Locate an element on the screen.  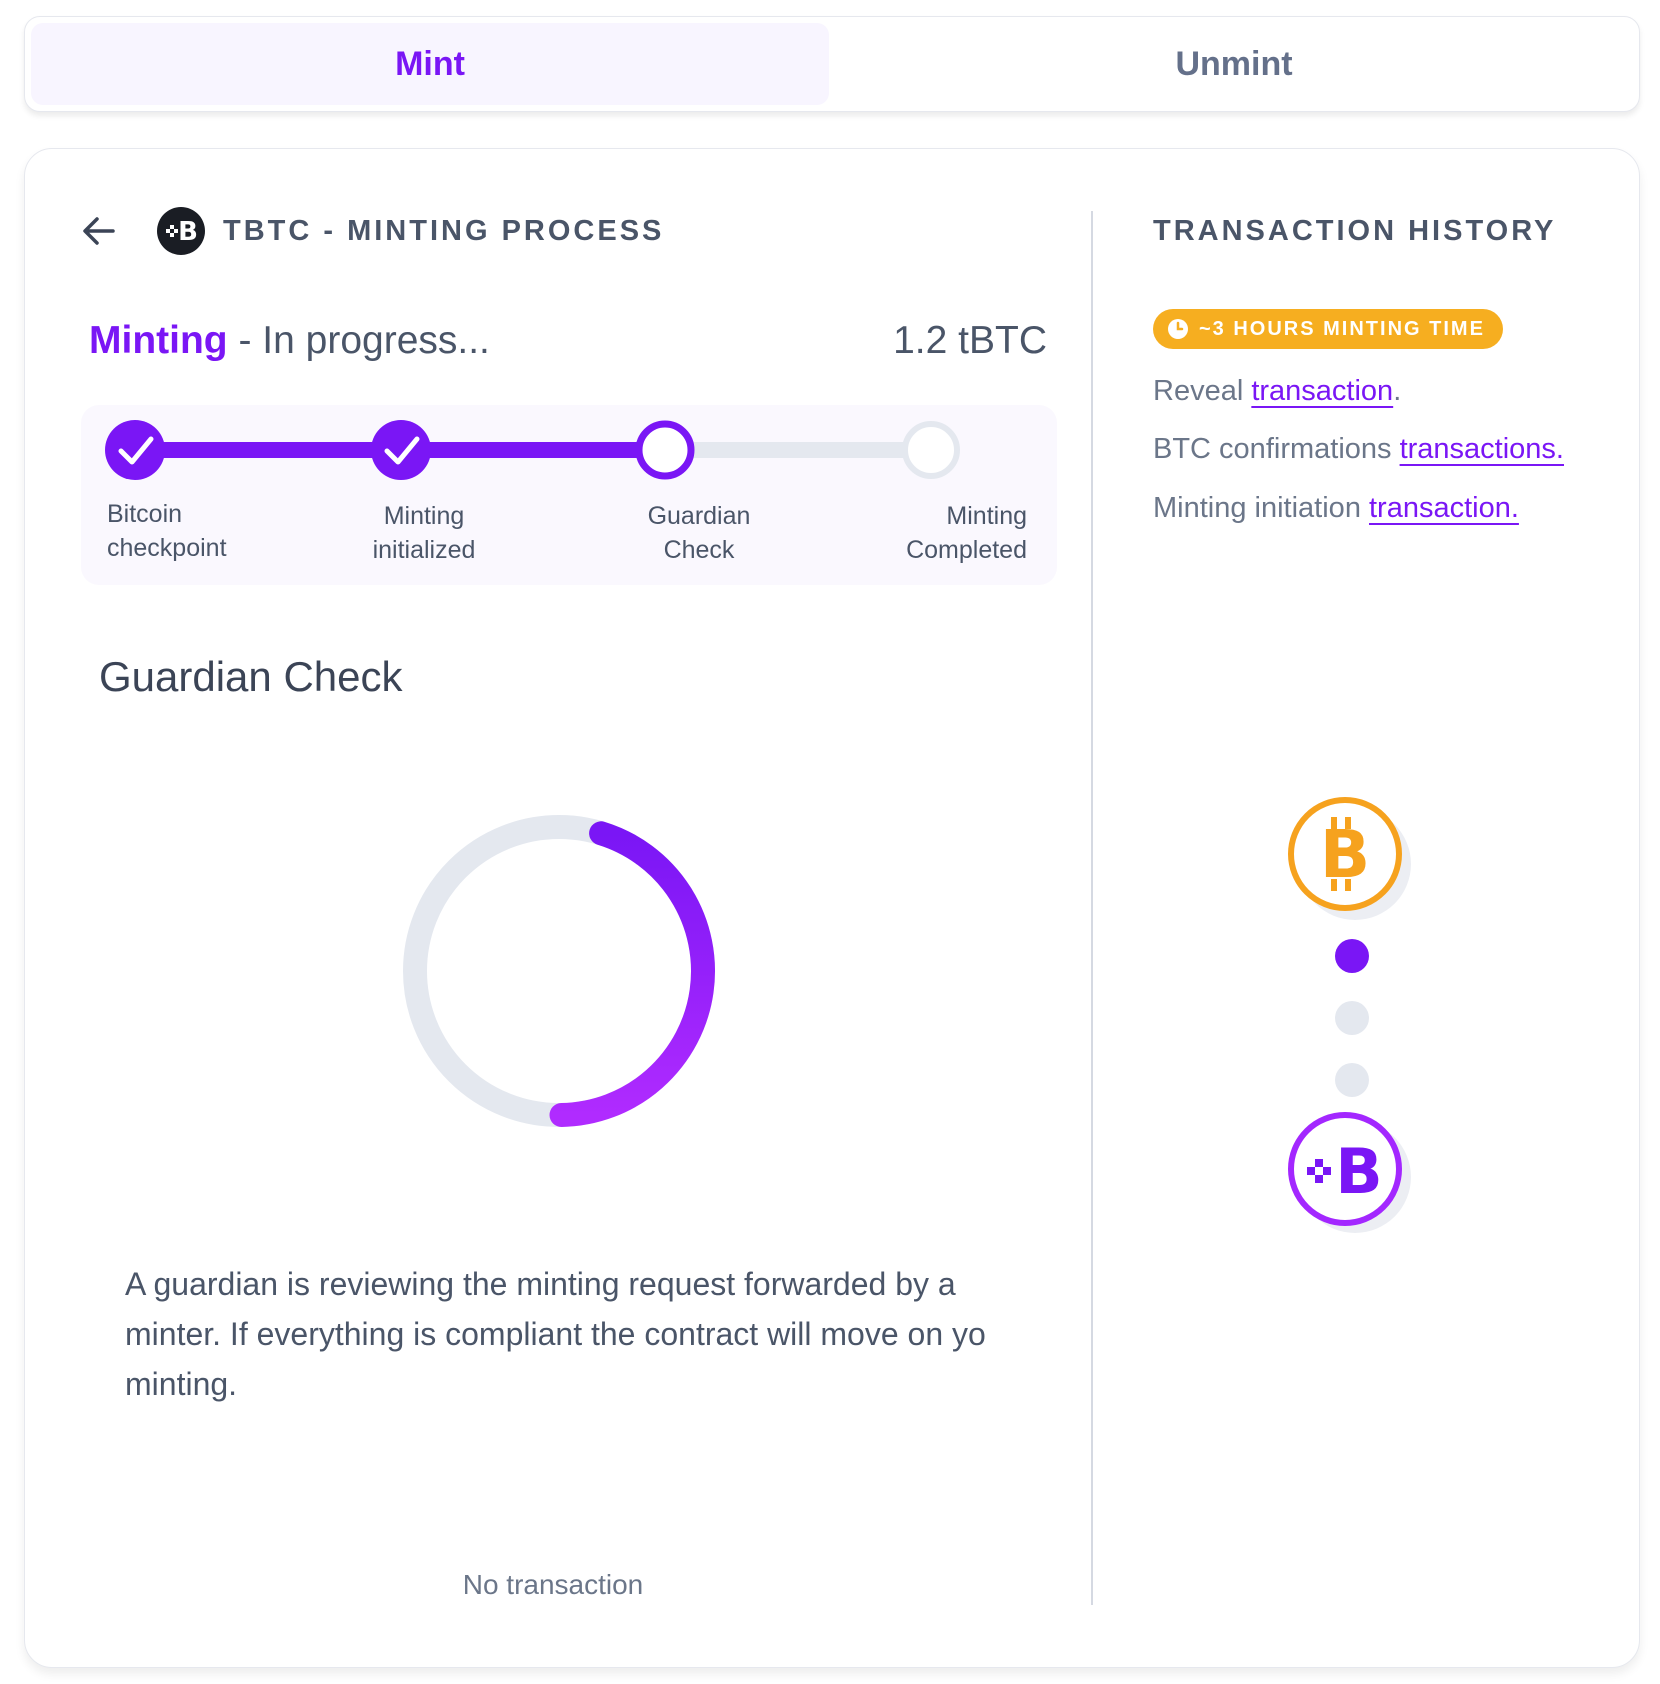
mint-unmint-tabs: Mint Unmint is located at coordinates (832, 64).